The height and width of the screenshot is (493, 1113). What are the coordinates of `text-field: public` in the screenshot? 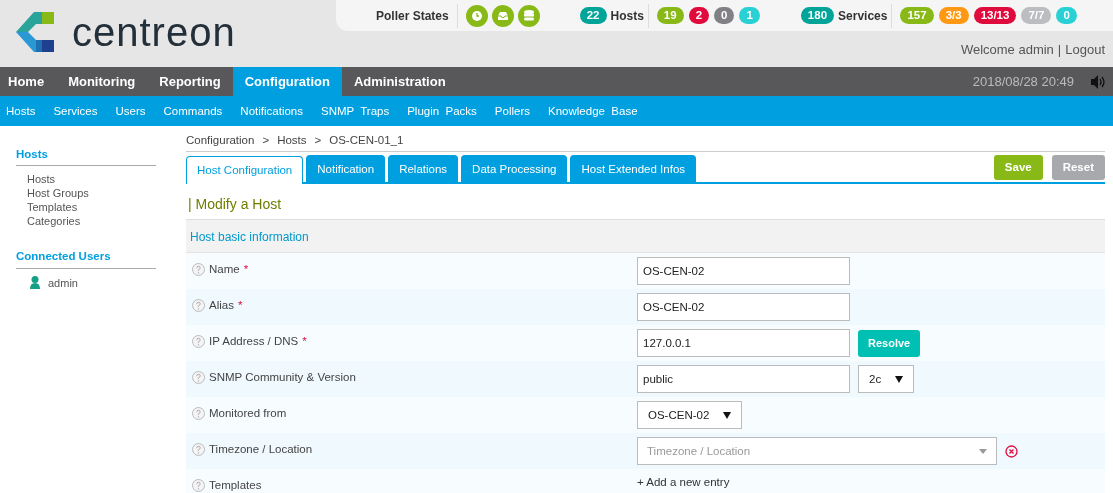 It's located at (743, 379).